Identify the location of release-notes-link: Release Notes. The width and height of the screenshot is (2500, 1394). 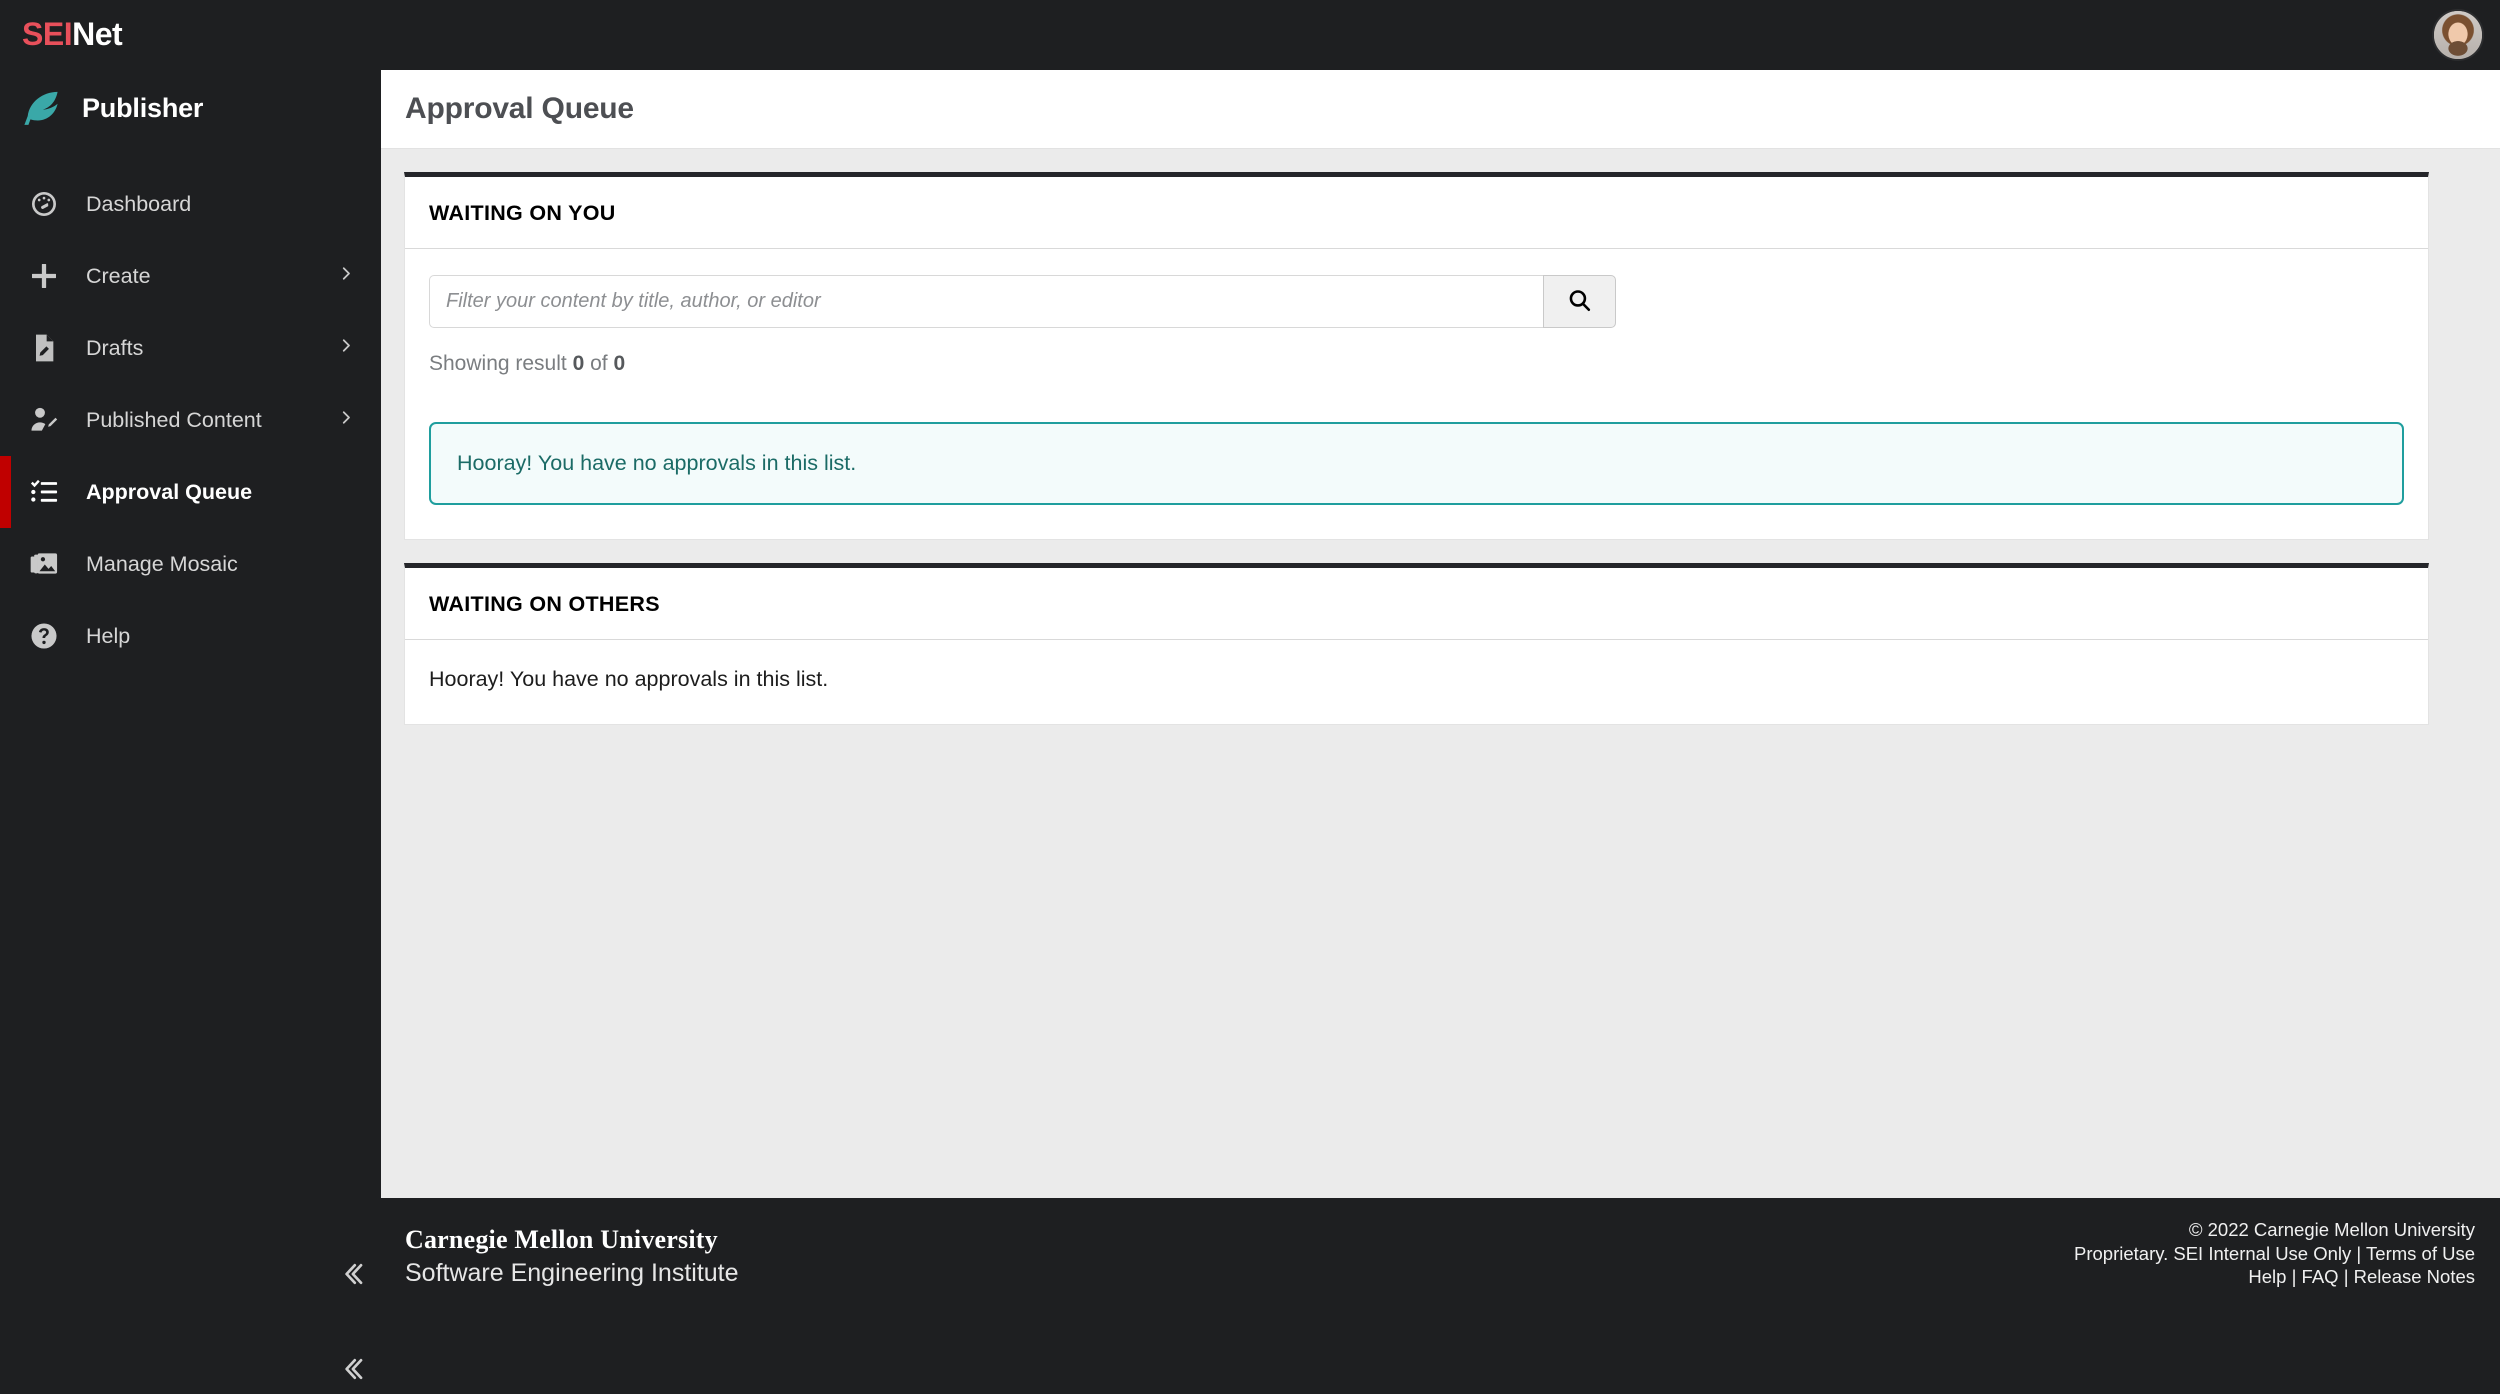
(2414, 1276).